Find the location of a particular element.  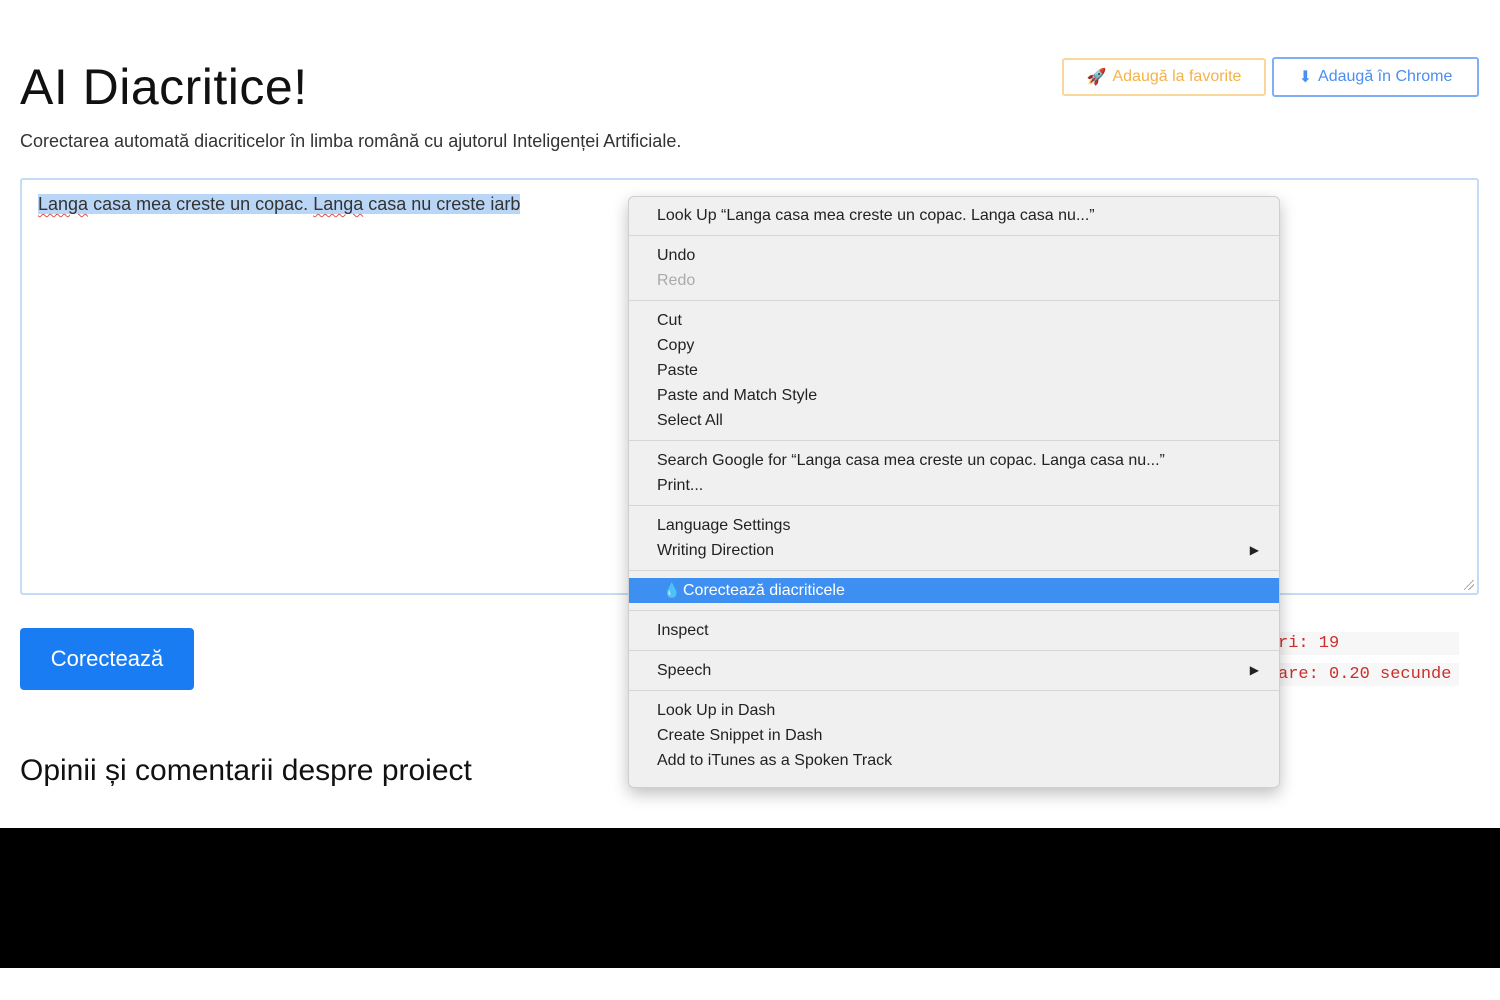

add-to-favorites-label: Adaugă la favorite is located at coordinates (1177, 76).